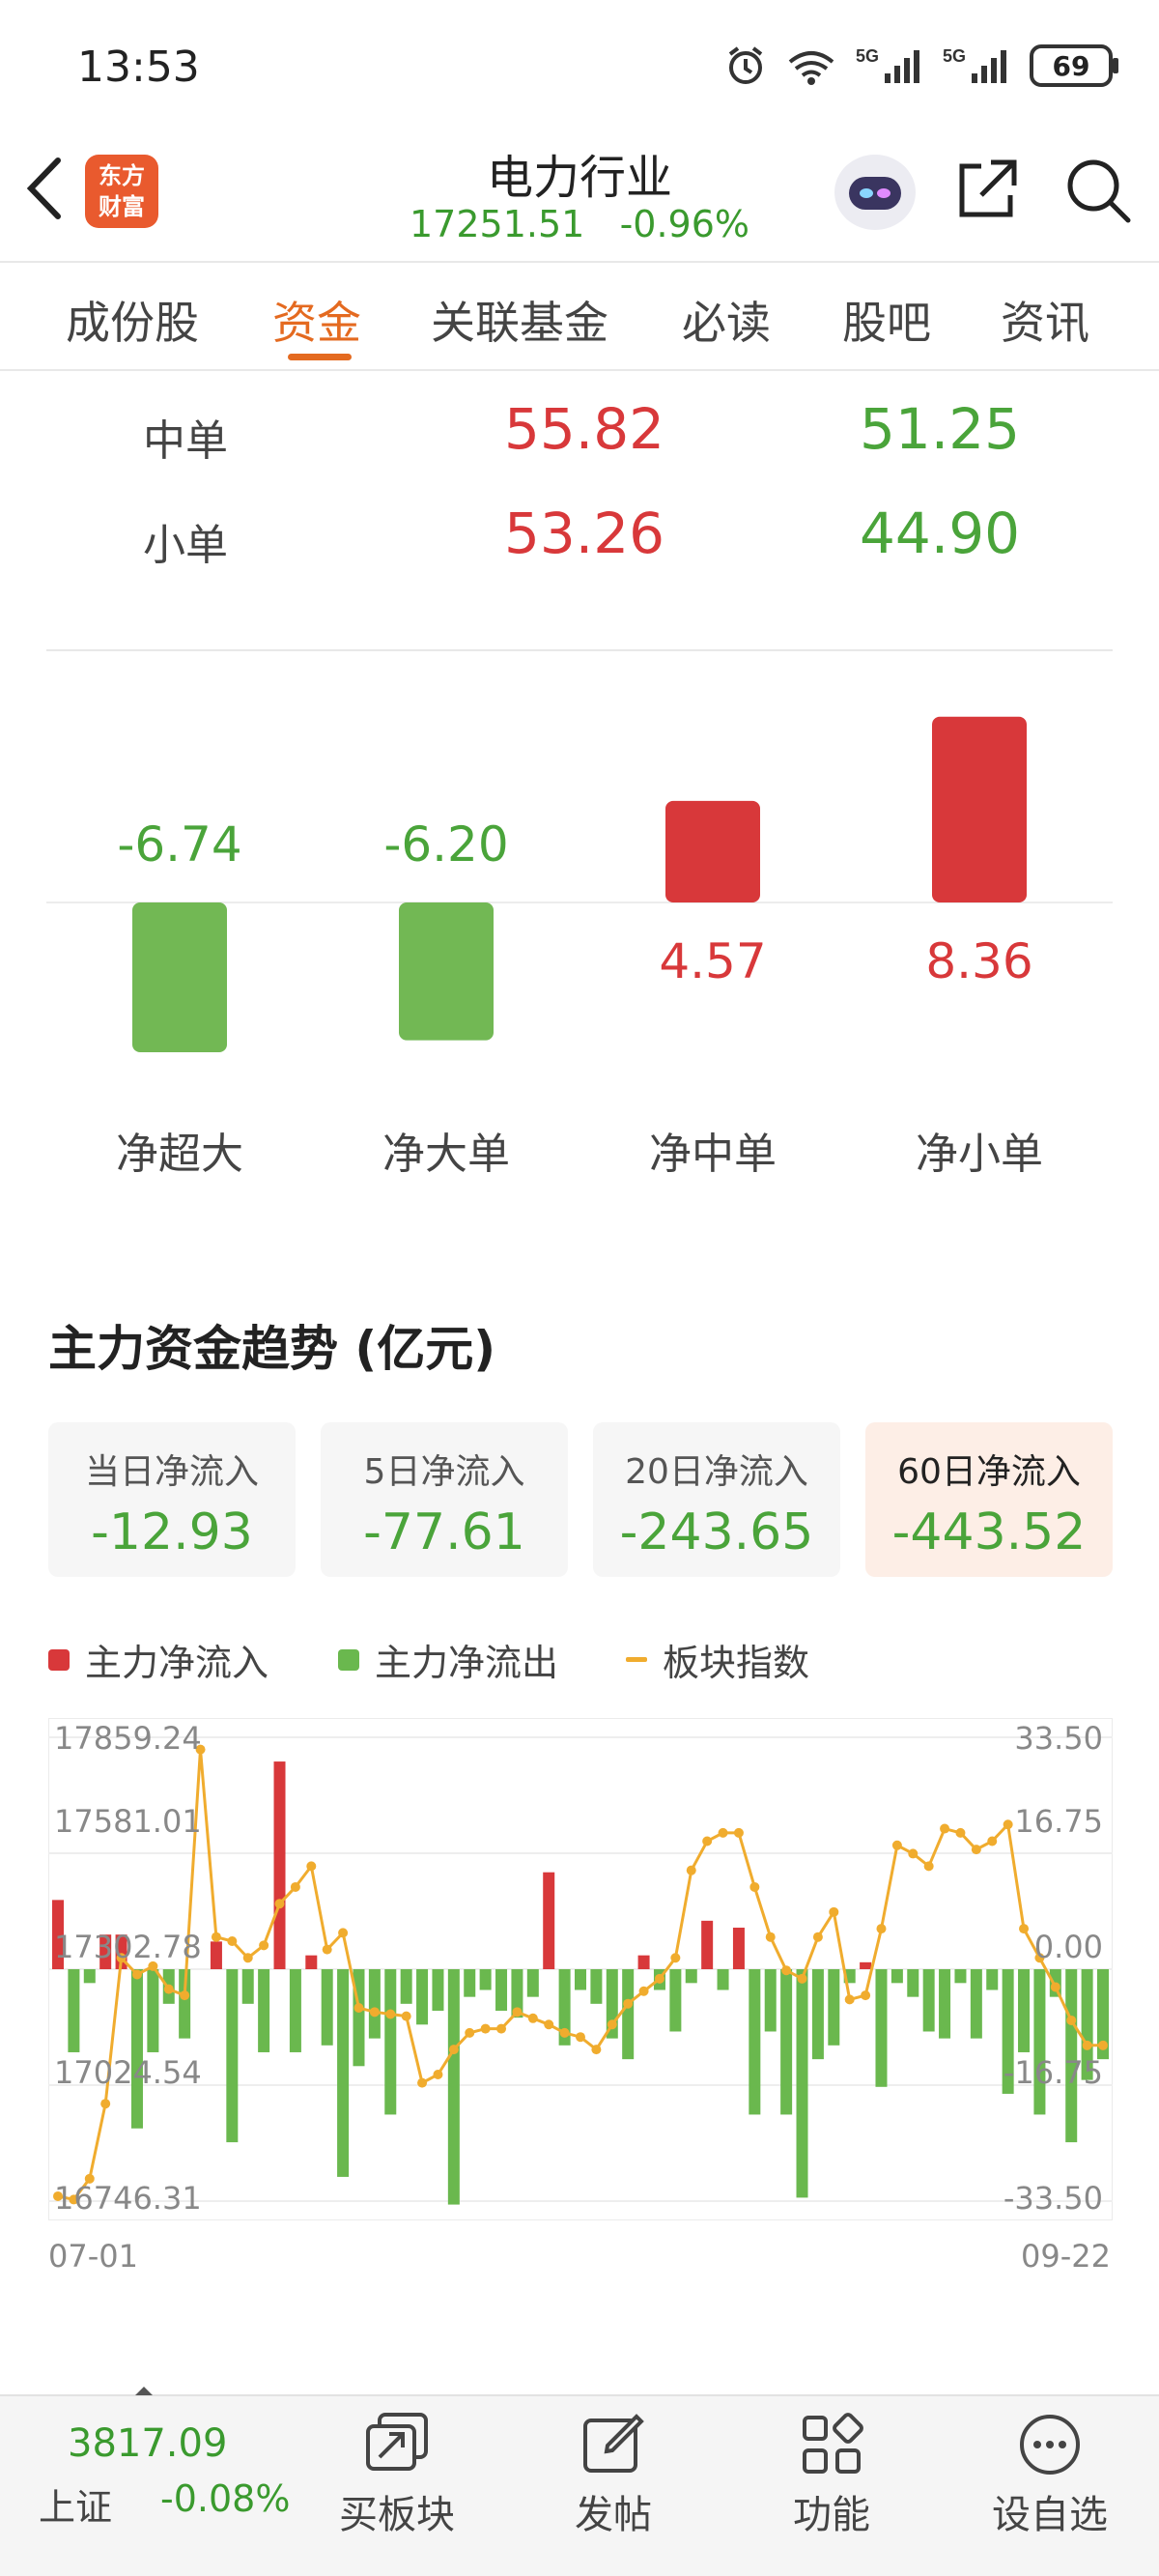  What do you see at coordinates (444, 1532) in the screenshot?
I see `period-card-value: -77.61` at bounding box center [444, 1532].